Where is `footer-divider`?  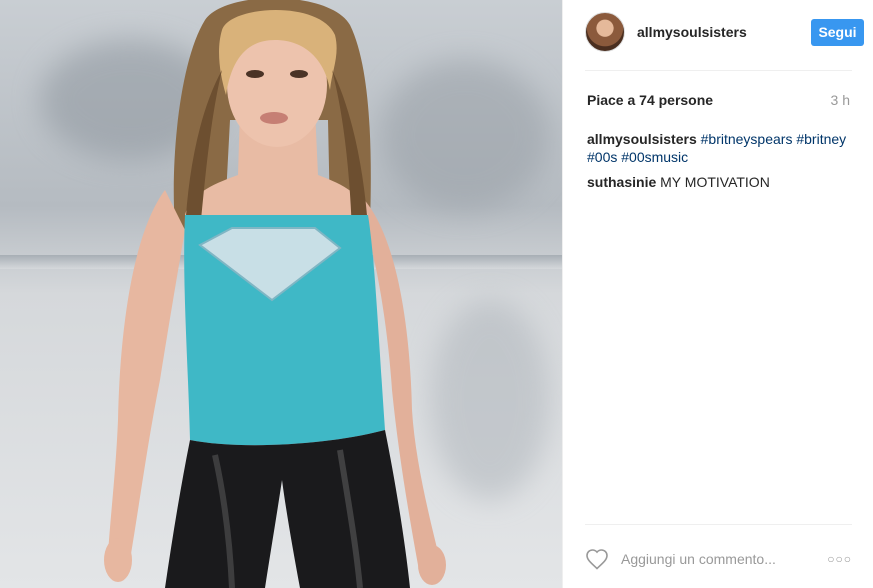
footer-divider is located at coordinates (718, 524).